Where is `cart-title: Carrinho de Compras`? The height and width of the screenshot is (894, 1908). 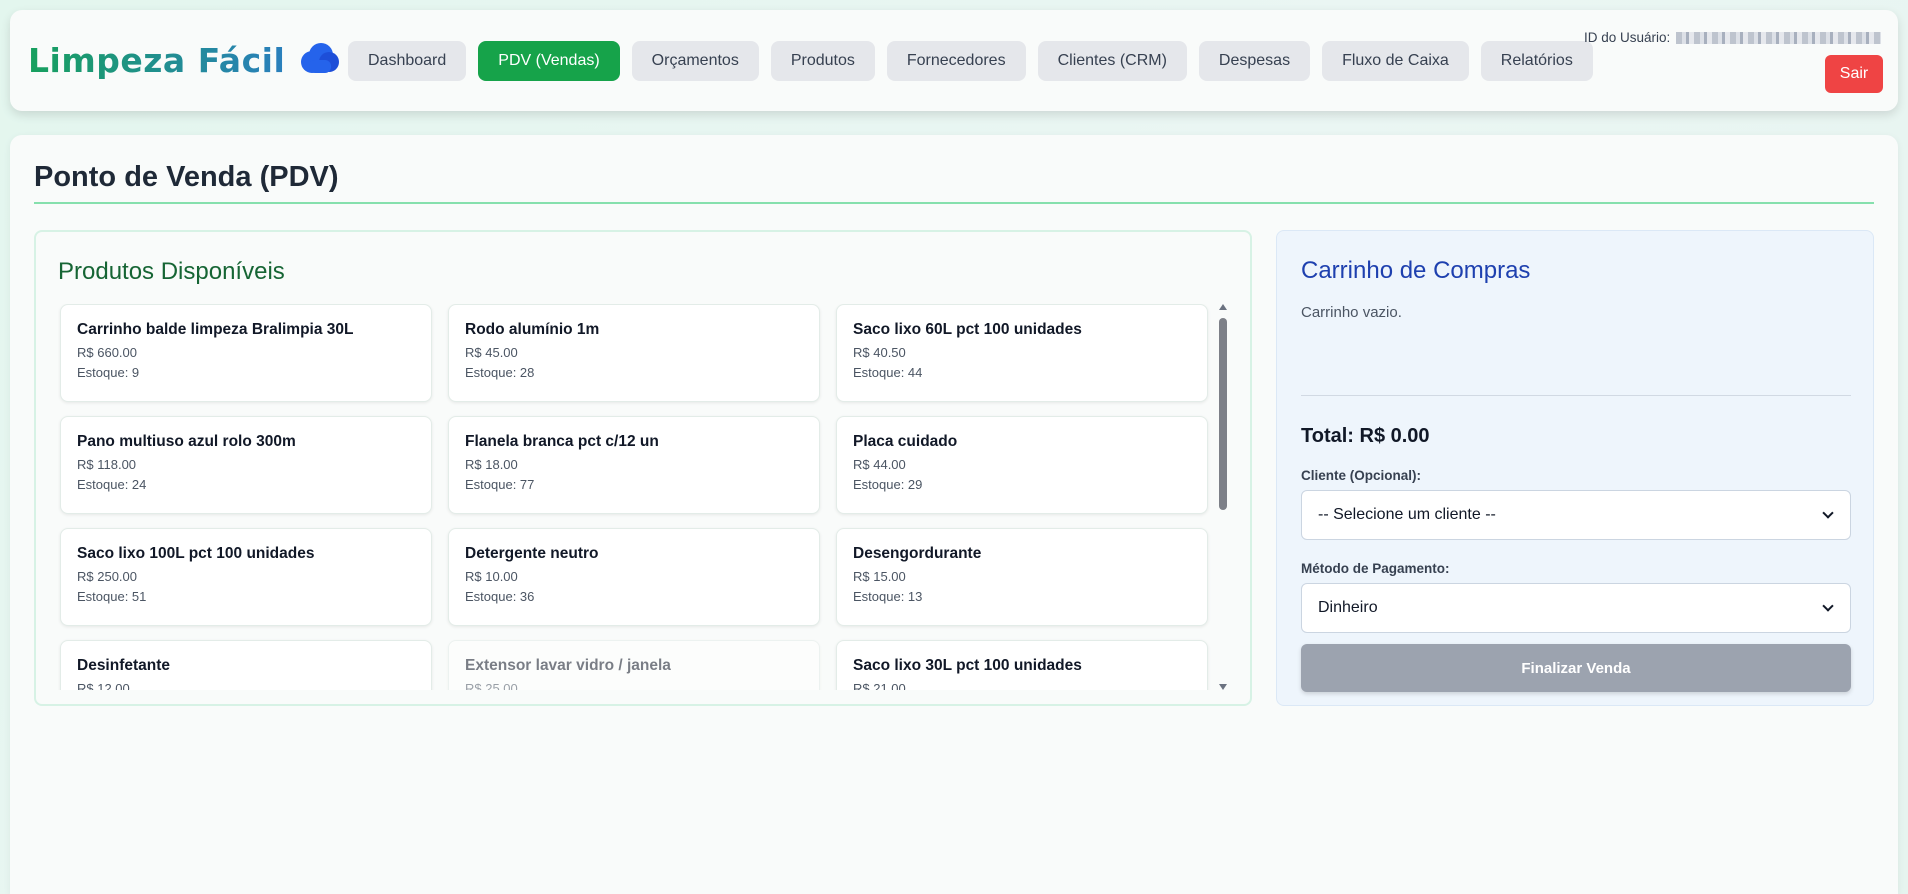 cart-title: Carrinho de Compras is located at coordinates (1416, 270).